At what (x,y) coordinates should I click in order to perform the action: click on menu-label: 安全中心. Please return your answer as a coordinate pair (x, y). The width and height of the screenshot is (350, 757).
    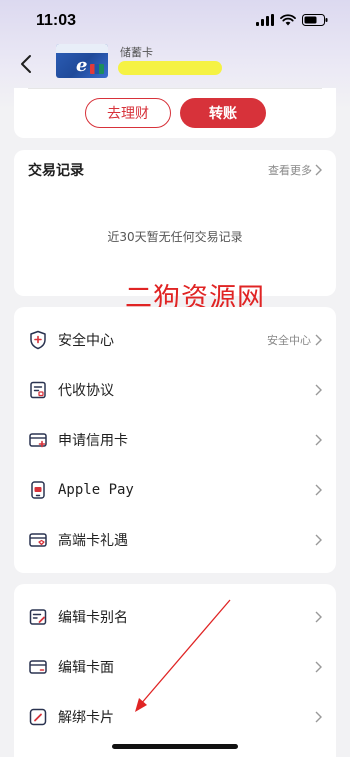
    Looking at the image, I should click on (86, 341).